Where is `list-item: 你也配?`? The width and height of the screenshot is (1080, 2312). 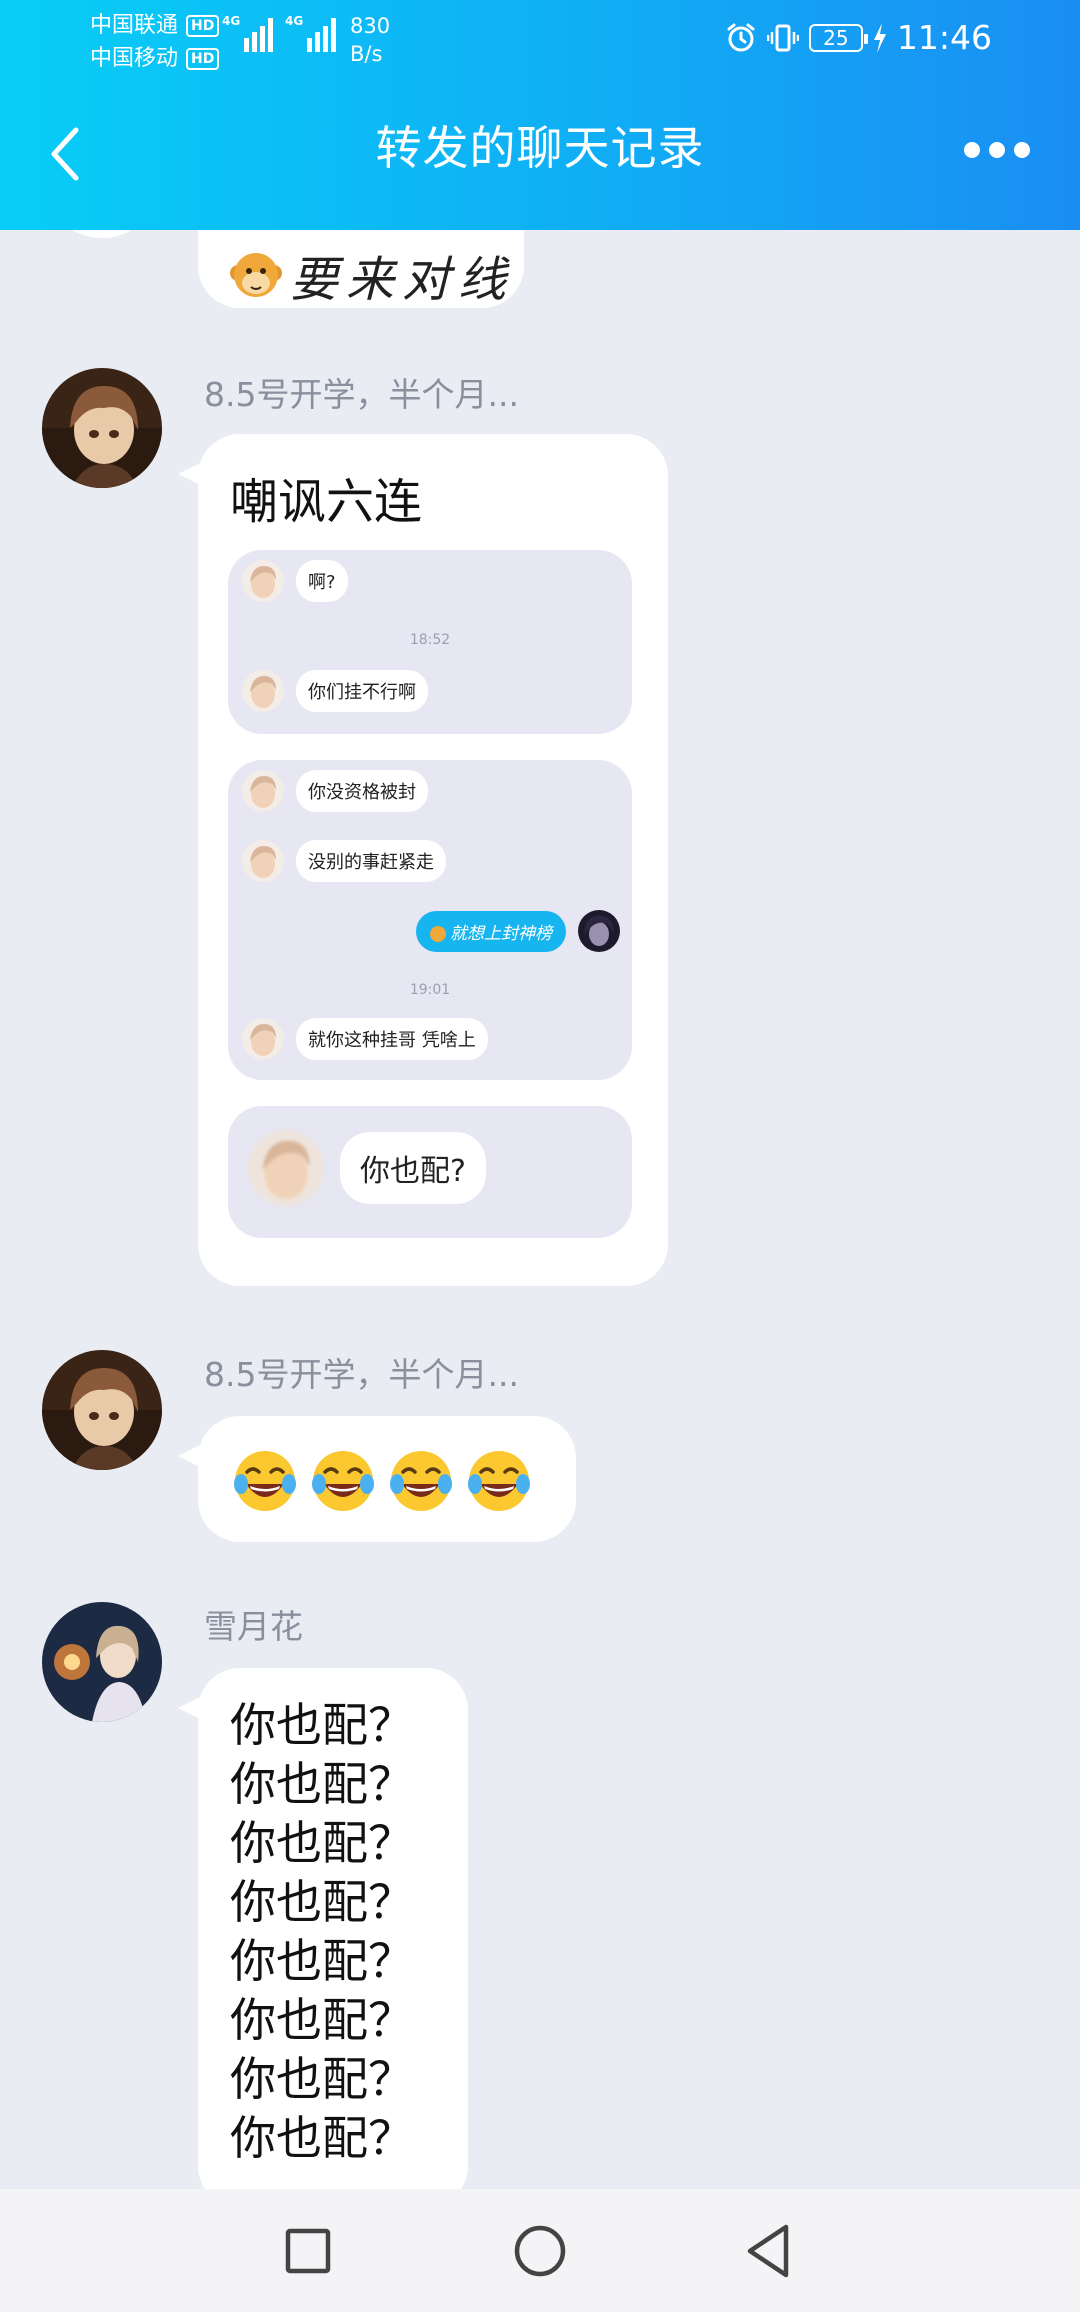 list-item: 你也配? is located at coordinates (367, 1168).